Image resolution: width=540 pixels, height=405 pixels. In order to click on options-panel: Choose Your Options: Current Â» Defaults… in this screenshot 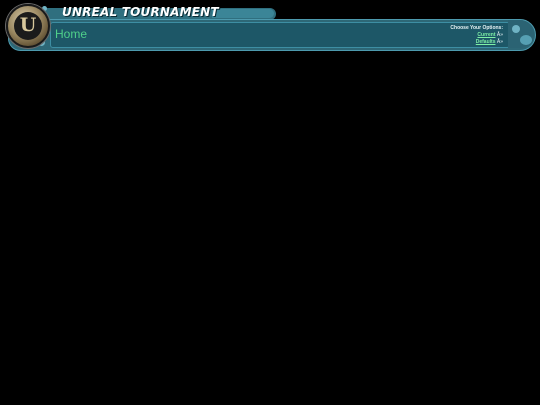, I will do `click(476, 35)`.